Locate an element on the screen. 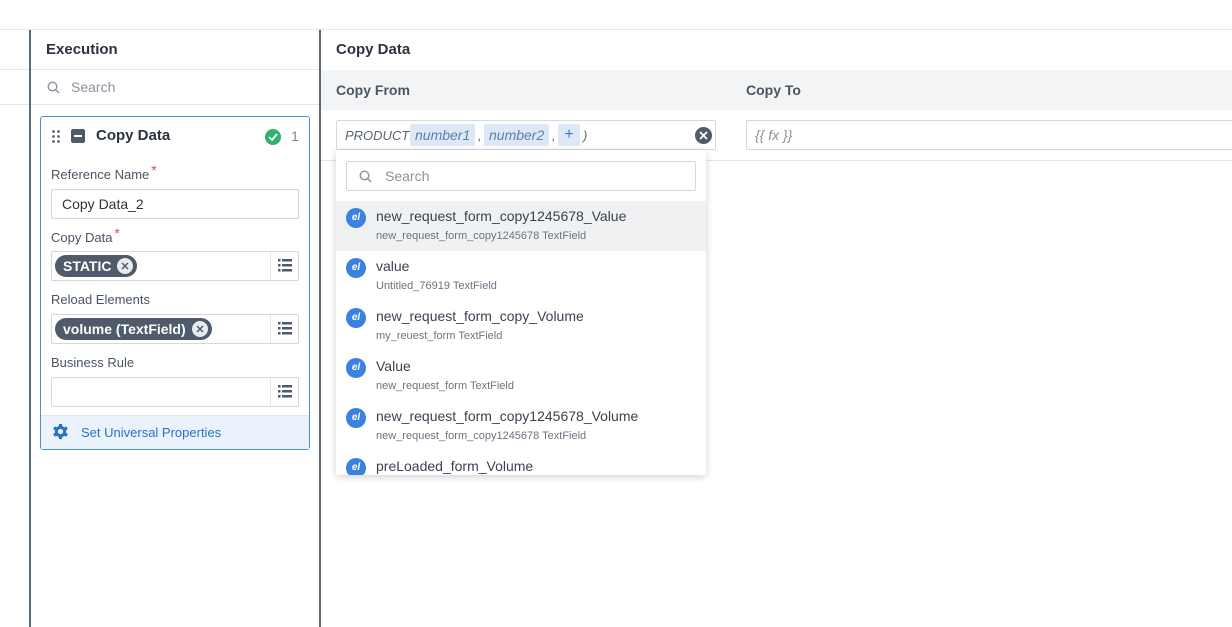 The width and height of the screenshot is (1232, 627). business-rule-label: Business Rule is located at coordinates (93, 362).